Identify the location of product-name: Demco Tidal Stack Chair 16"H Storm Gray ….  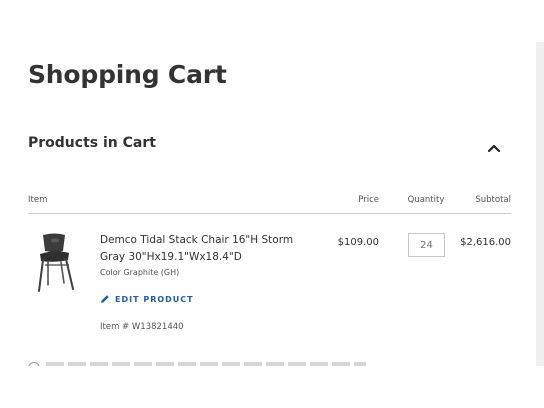
(200, 249).